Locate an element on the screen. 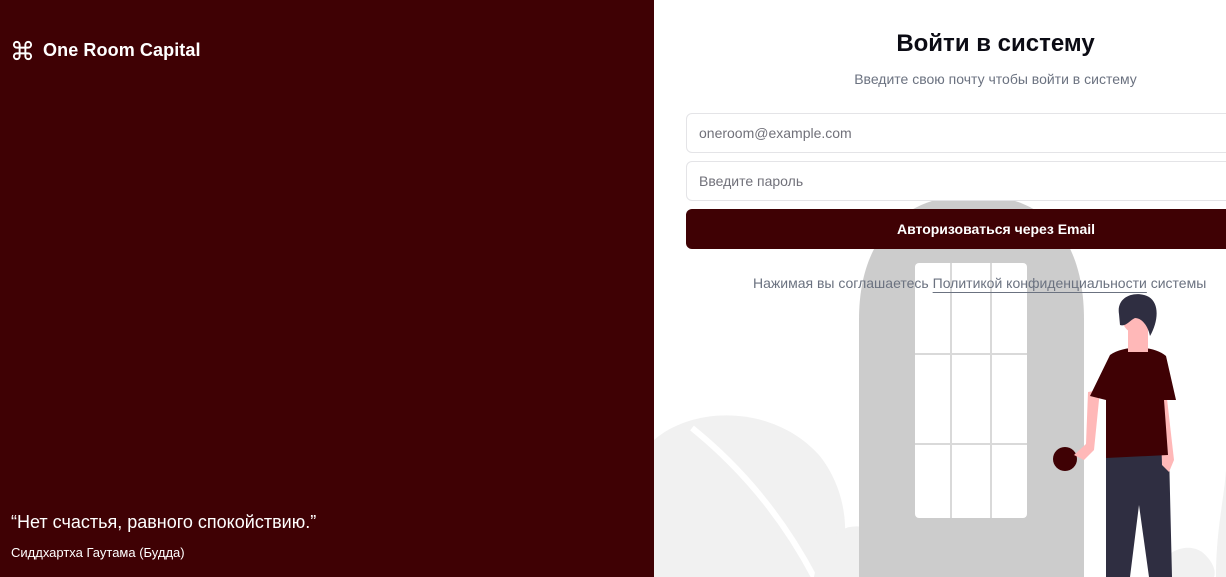 This screenshot has height=577, width=1226. privacy-policy-link: Политикой конфиденциальности is located at coordinates (1040, 283).